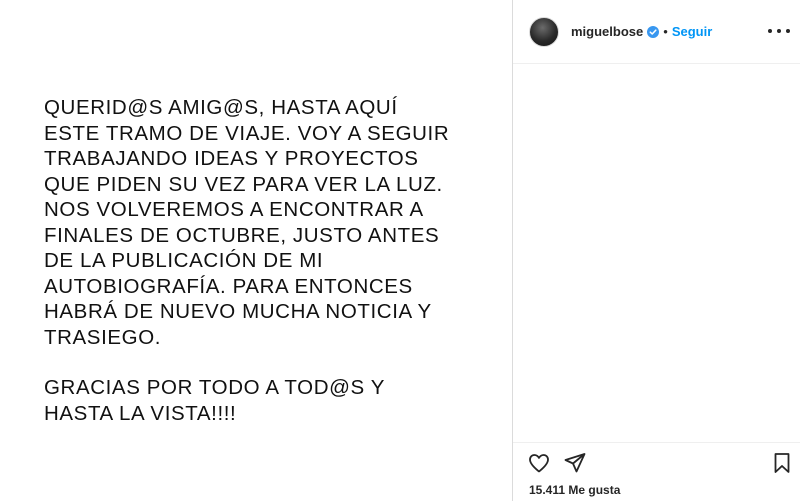  I want to click on verified-badge-icon, so click(653, 31).